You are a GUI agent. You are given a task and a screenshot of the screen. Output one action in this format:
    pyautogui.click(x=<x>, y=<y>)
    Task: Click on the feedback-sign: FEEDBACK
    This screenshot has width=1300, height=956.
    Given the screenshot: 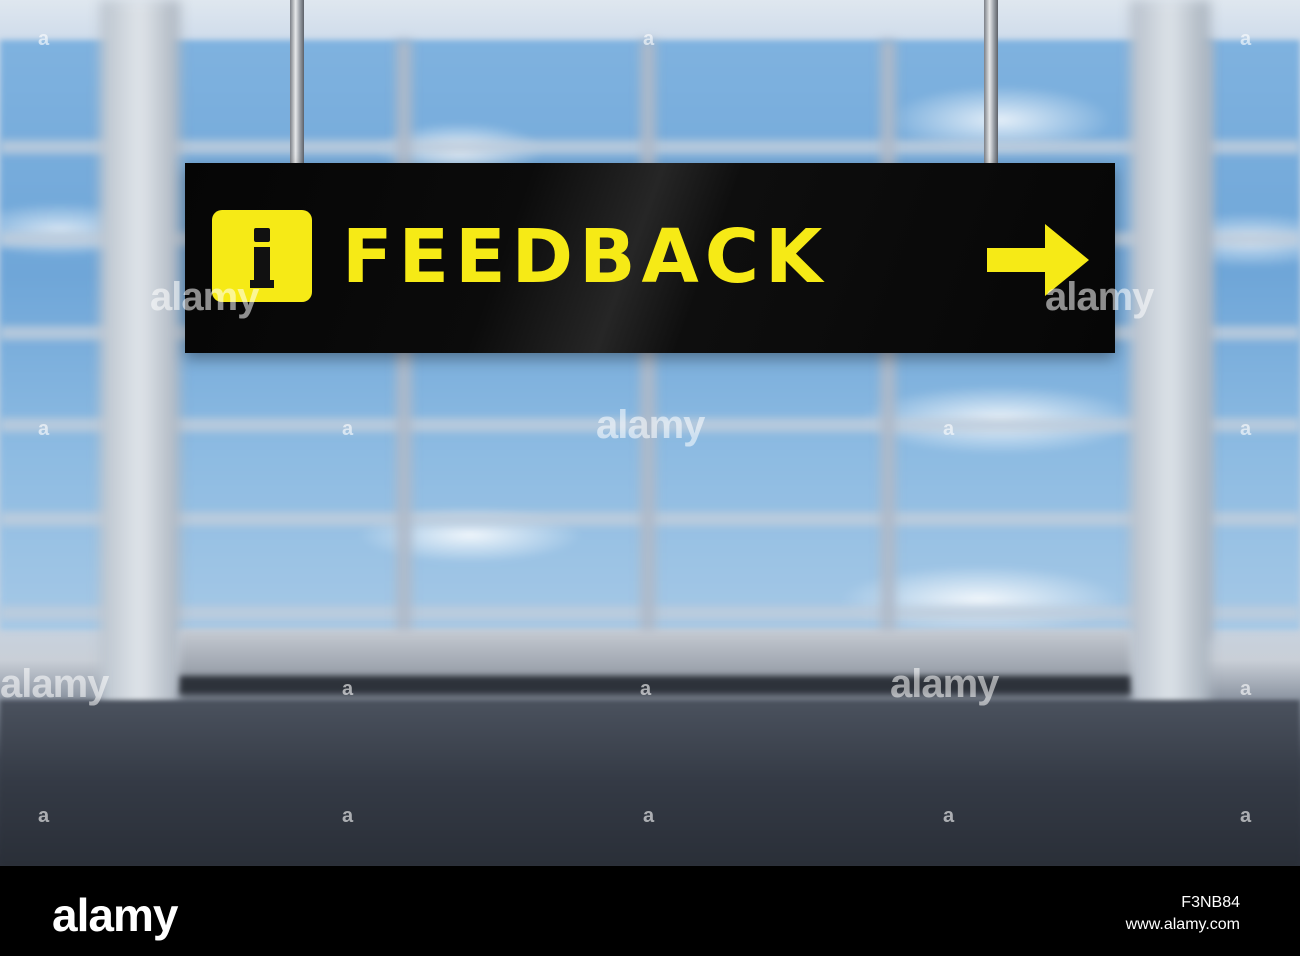 What is the action you would take?
    pyautogui.click(x=650, y=258)
    